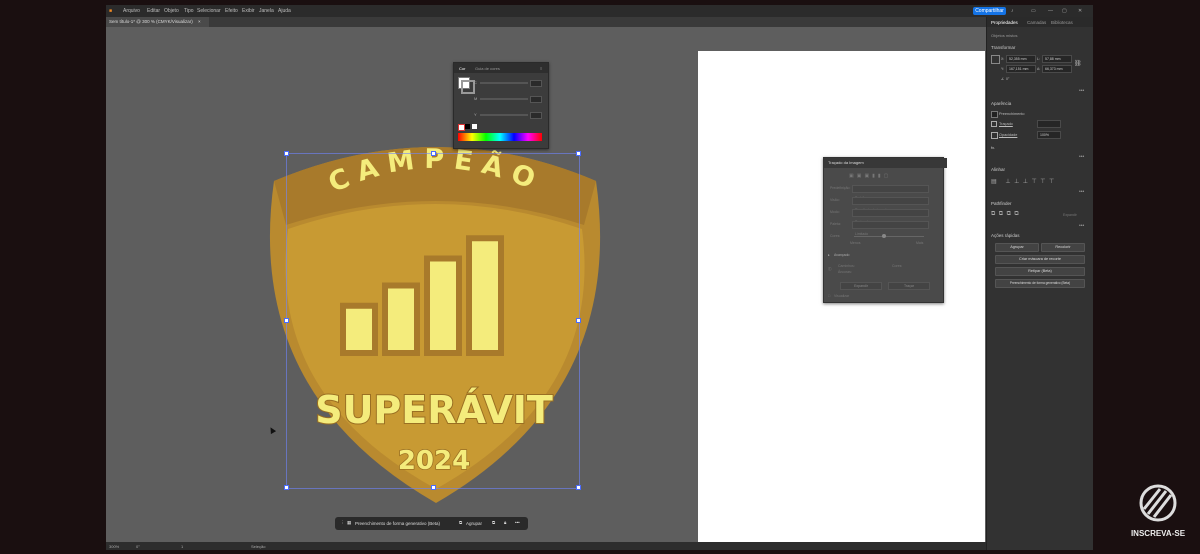 This screenshot has height=554, width=1200. Describe the element at coordinates (890, 216) in the screenshot. I see `trace-mode-select: Preto e branco` at that location.